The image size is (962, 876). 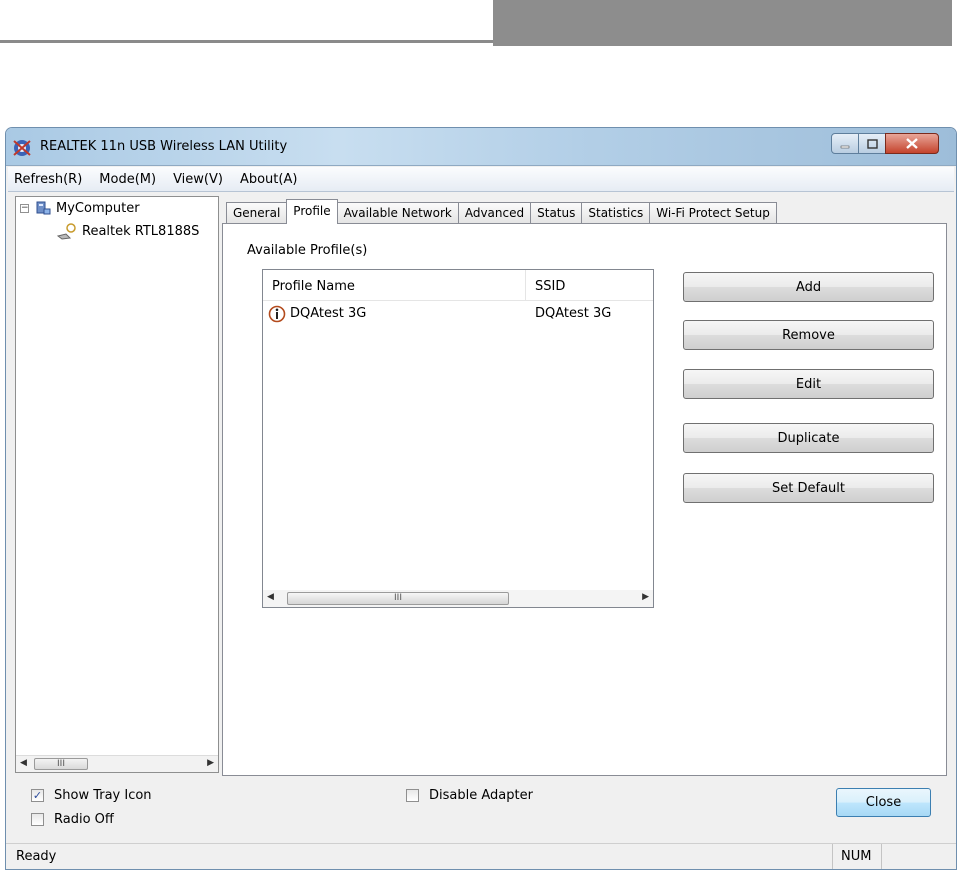 What do you see at coordinates (573, 313) in the screenshot?
I see `profile-ssid-cell: DQAtest 3G` at bounding box center [573, 313].